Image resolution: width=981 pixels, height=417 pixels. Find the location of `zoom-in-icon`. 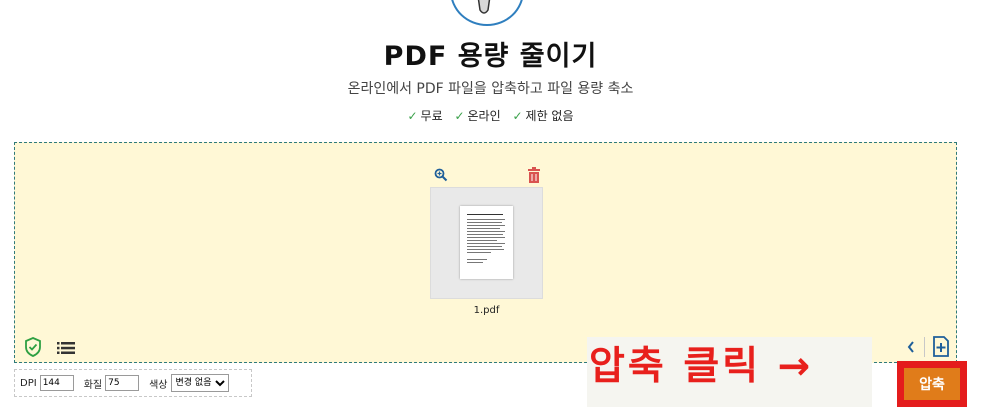

zoom-in-icon is located at coordinates (441, 175).